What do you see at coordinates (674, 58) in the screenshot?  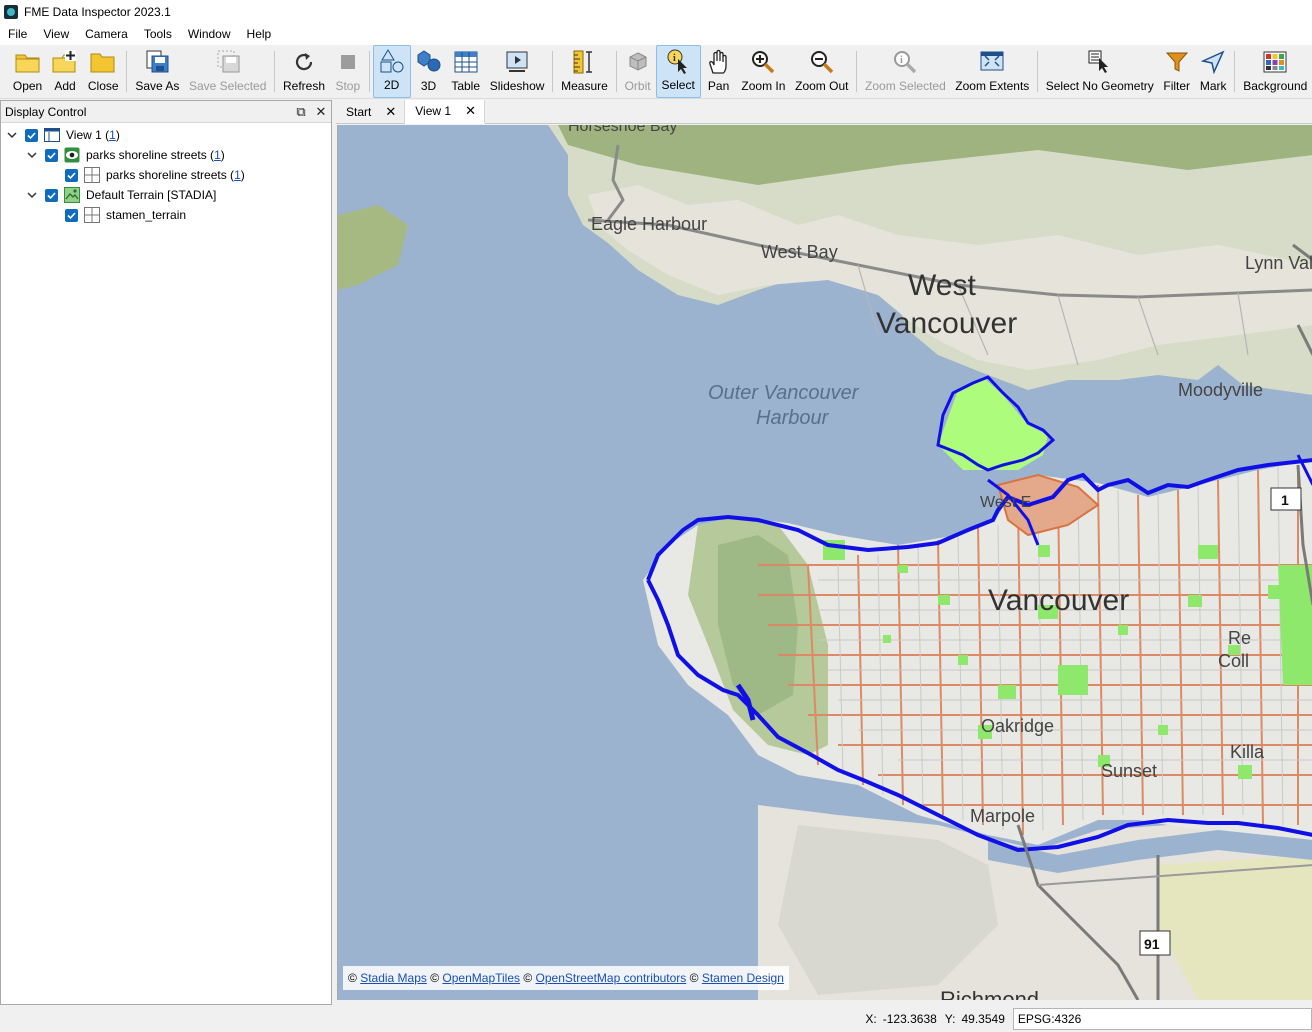 I see `svg-text: i` at bounding box center [674, 58].